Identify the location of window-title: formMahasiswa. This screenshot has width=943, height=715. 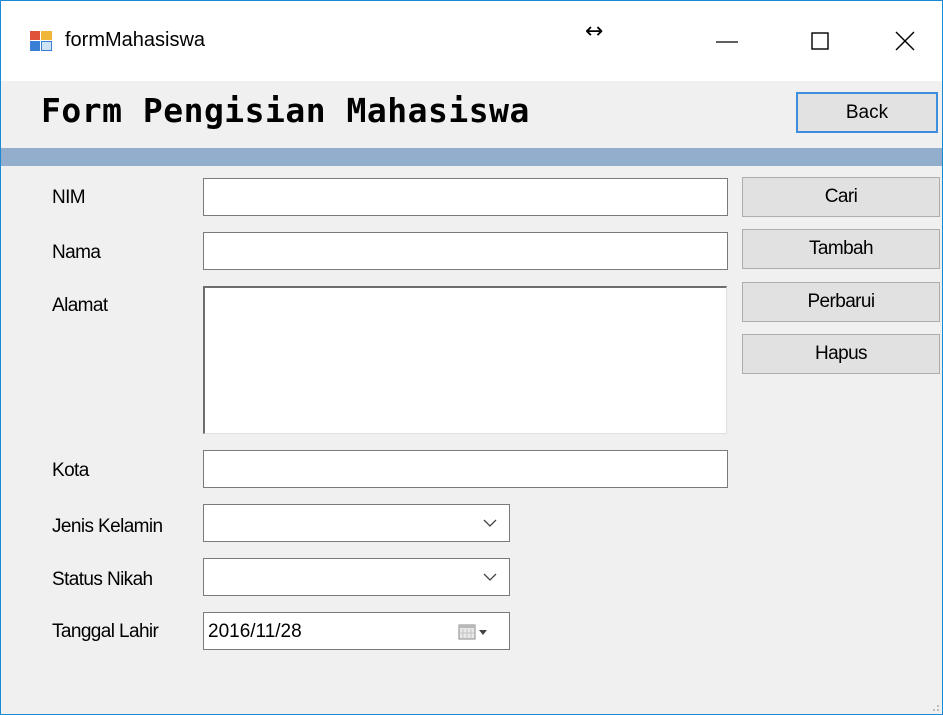
(135, 40).